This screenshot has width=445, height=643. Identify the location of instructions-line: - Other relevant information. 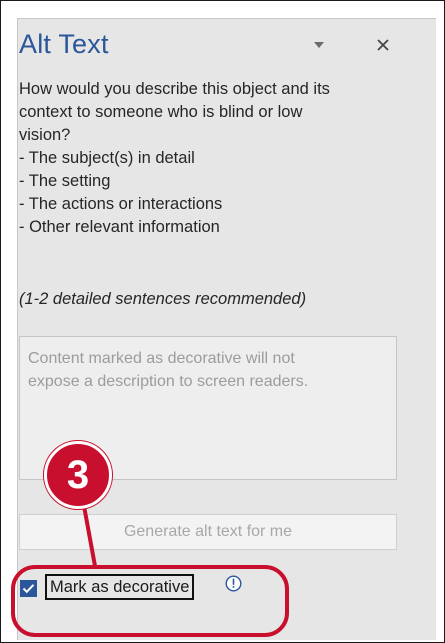
(119, 227).